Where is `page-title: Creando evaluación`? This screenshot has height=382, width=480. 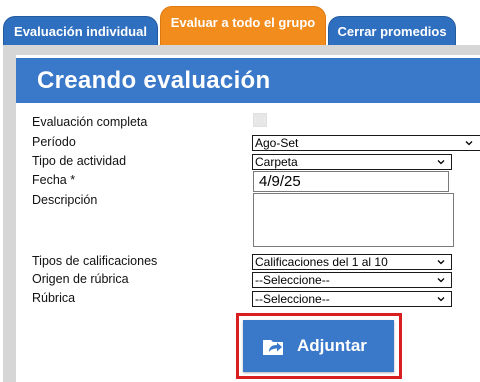
page-title: Creando evaluación is located at coordinates (248, 80).